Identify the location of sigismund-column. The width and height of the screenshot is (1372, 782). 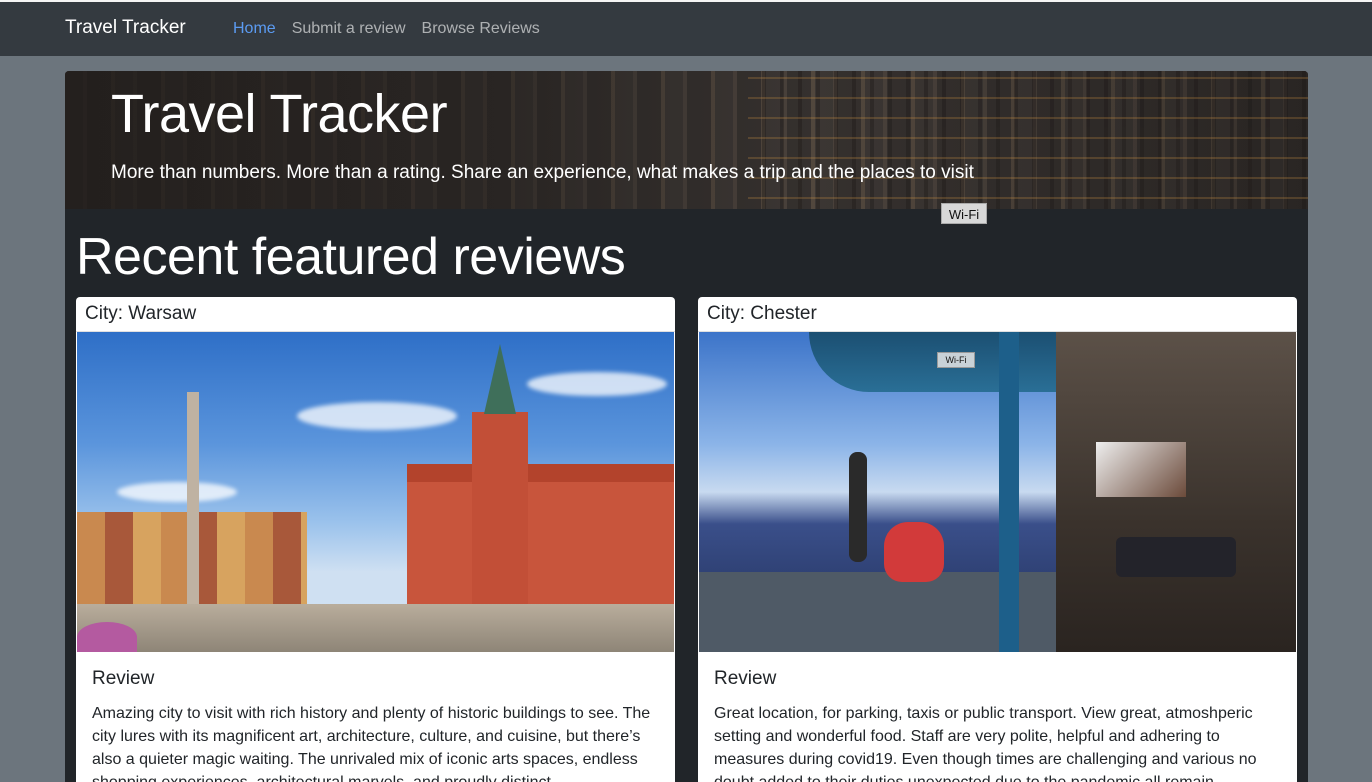
(193, 502).